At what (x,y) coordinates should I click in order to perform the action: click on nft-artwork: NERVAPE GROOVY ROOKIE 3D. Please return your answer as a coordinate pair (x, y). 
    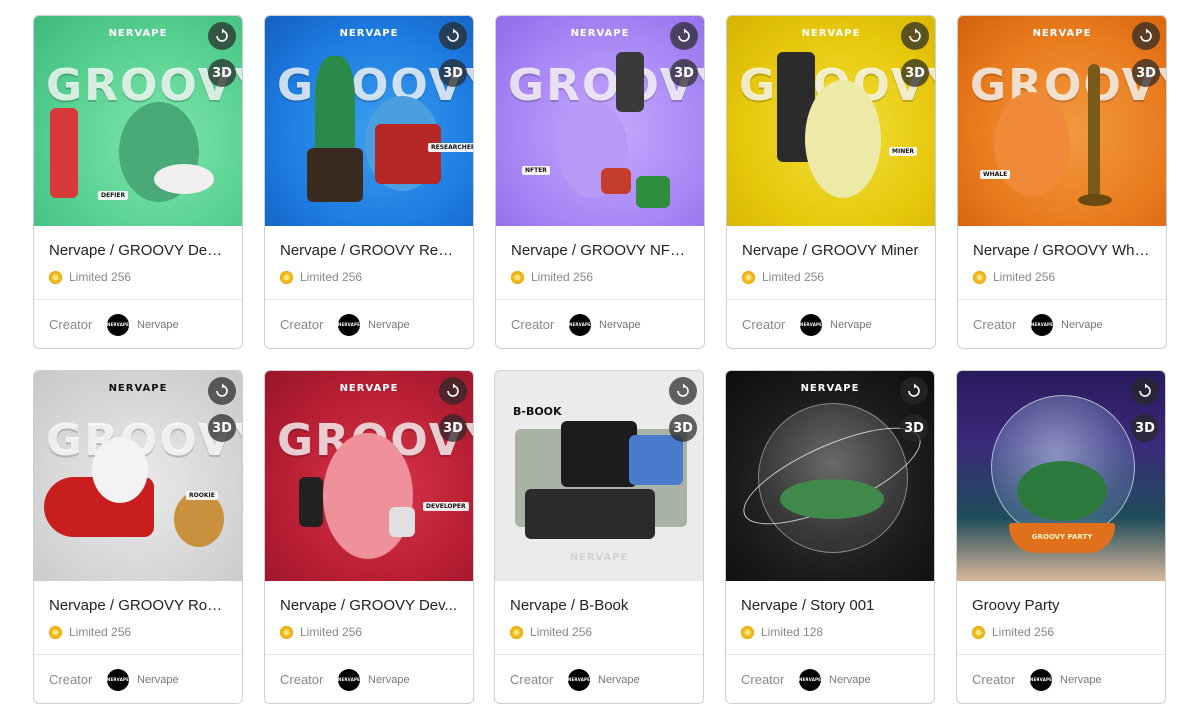
    Looking at the image, I should click on (138, 476).